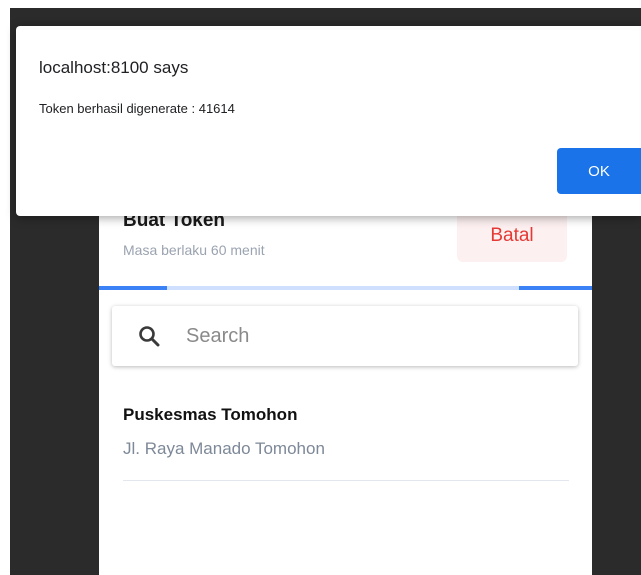 This screenshot has height=575, width=641. Describe the element at coordinates (149, 336) in the screenshot. I see `search-icon` at that location.